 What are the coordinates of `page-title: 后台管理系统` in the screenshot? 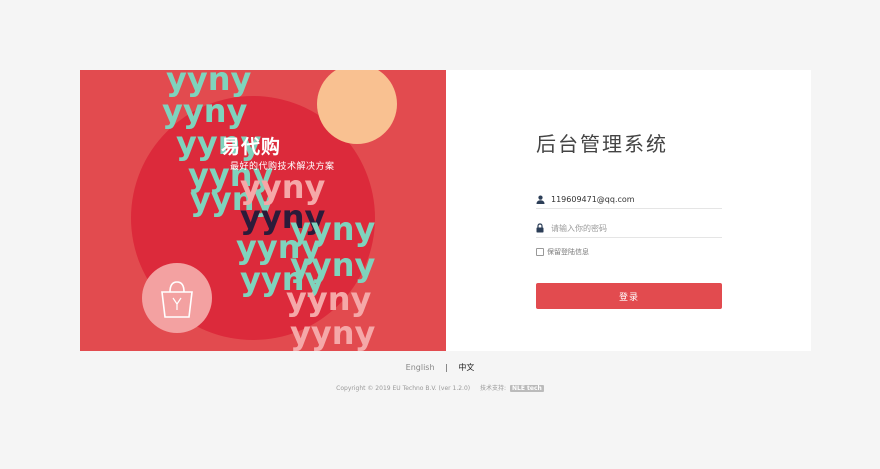 It's located at (602, 144).